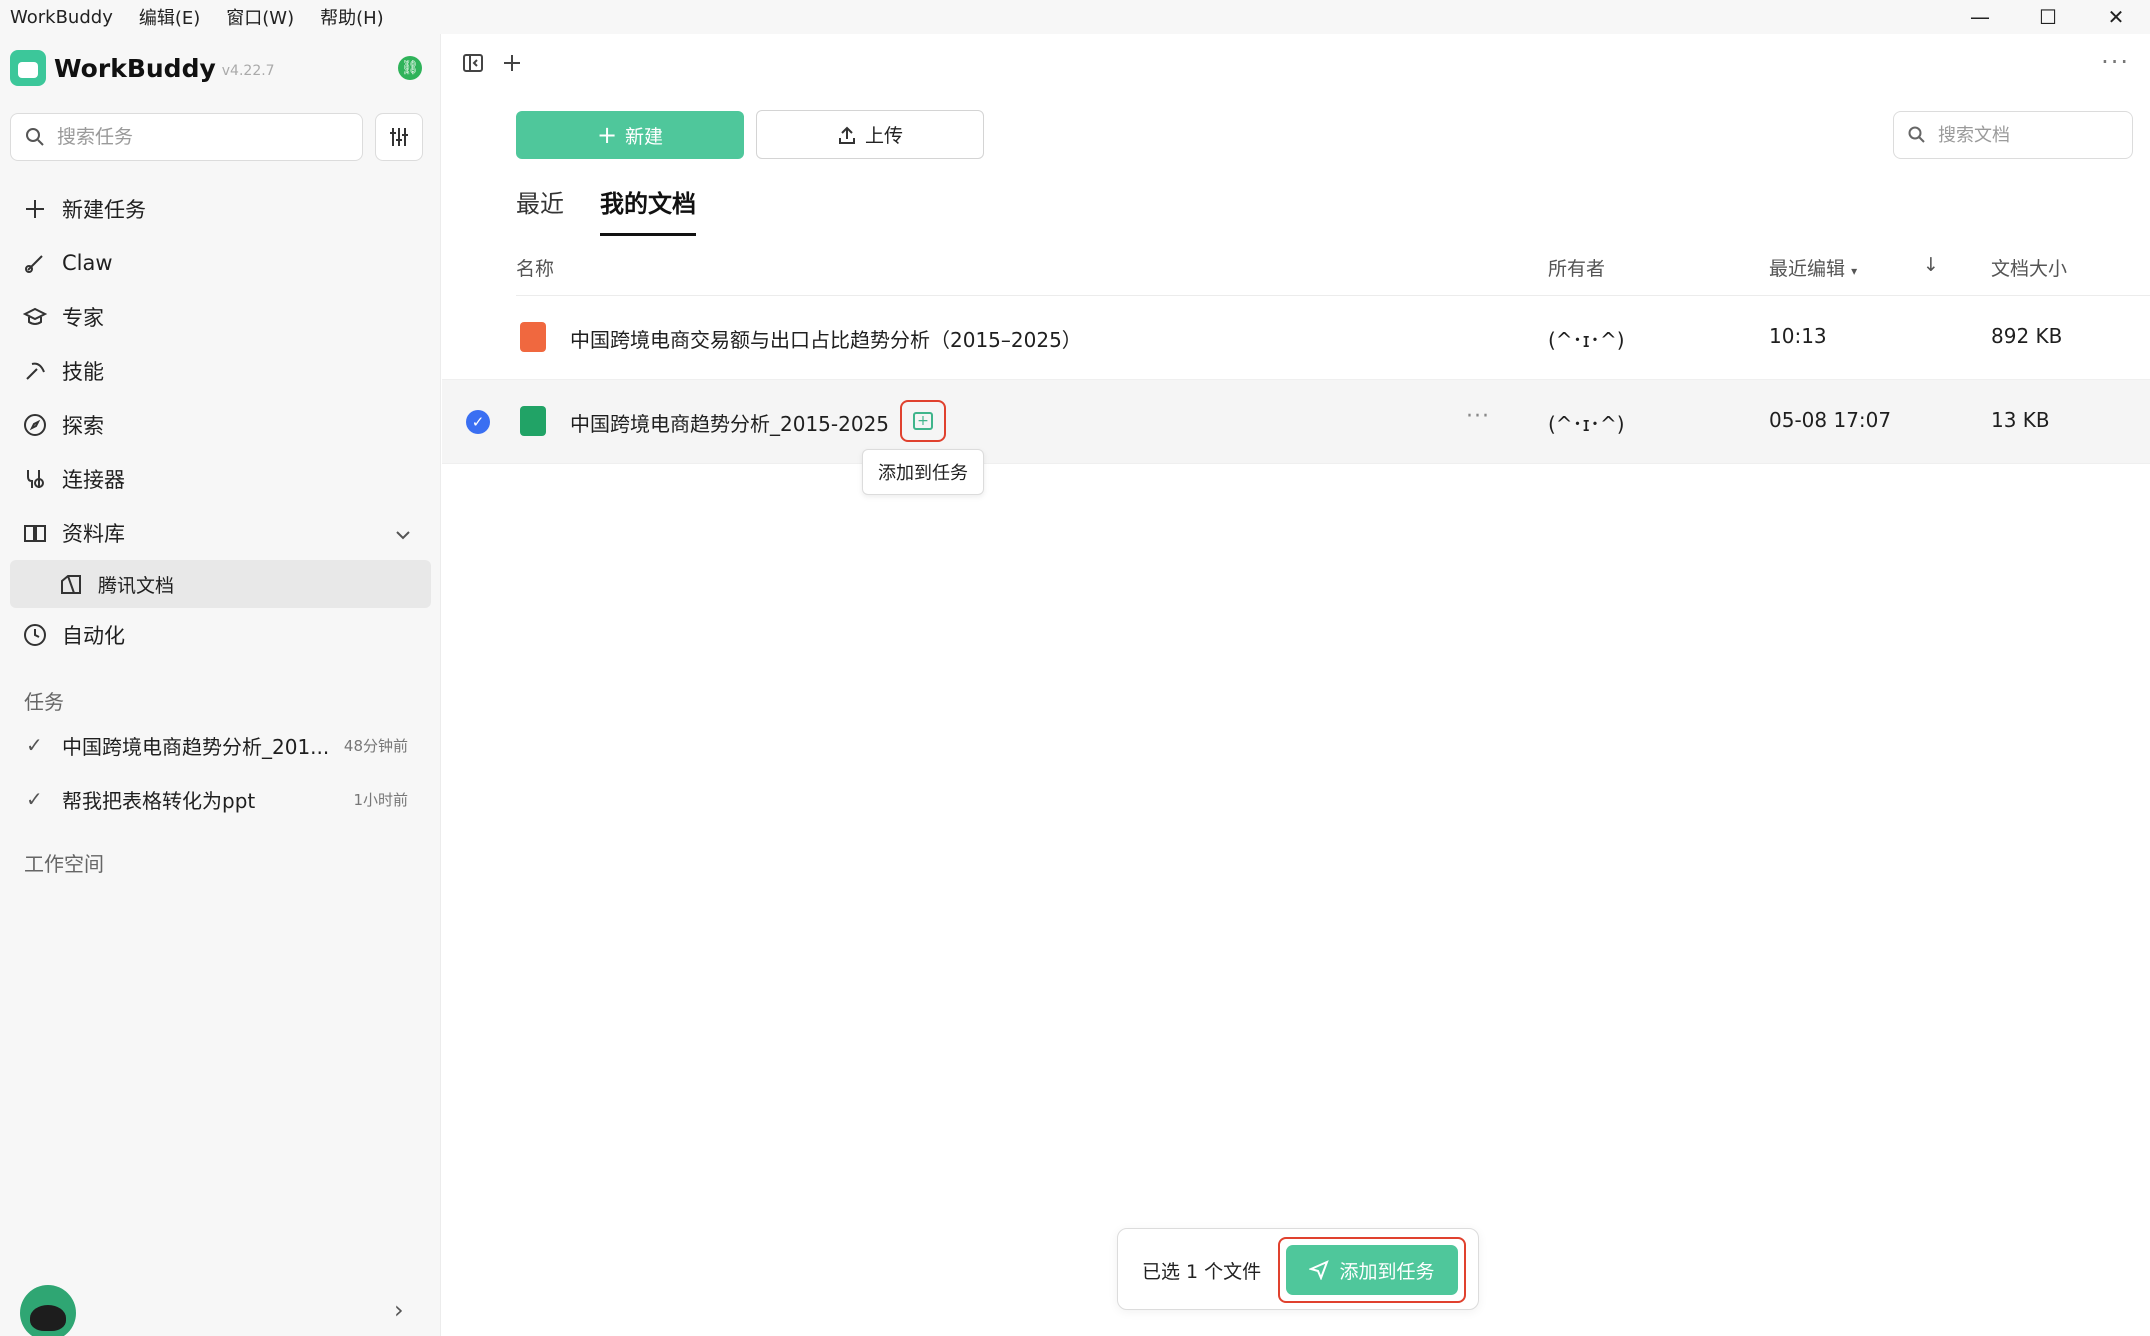 This screenshot has height=1336, width=2150. I want to click on doc-tabs: 最近 我的文档, so click(606, 210).